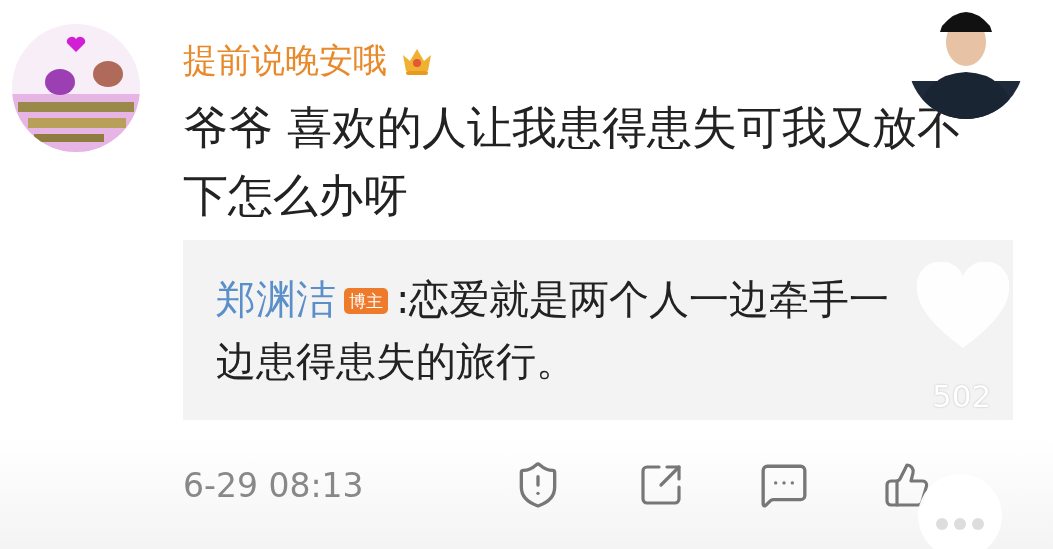  What do you see at coordinates (276, 299) in the screenshot?
I see `reply-author: 郑渊洁` at bounding box center [276, 299].